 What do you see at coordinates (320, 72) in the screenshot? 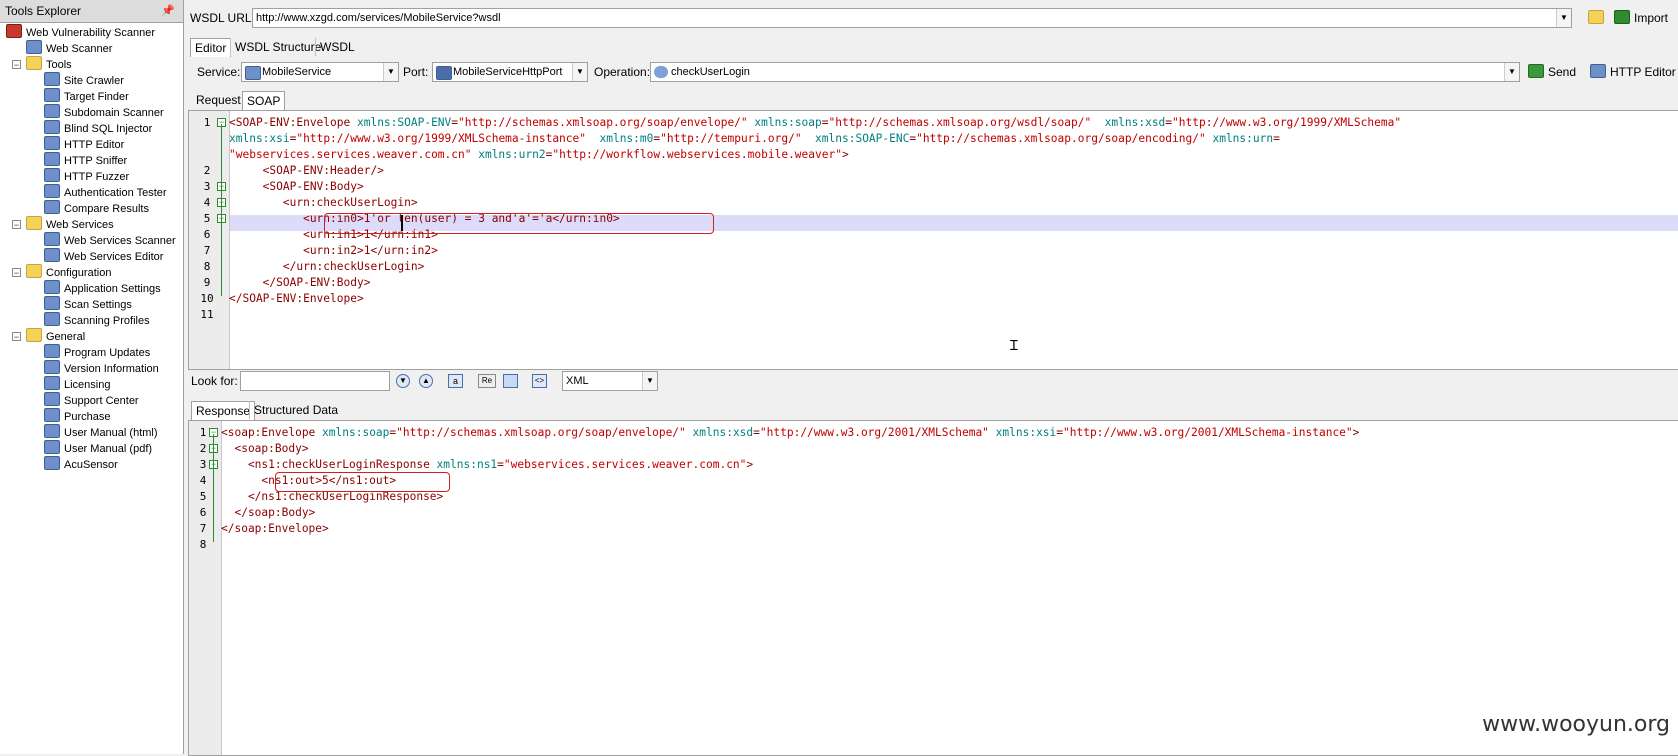
I see `service-select: MobileService ▼` at bounding box center [320, 72].